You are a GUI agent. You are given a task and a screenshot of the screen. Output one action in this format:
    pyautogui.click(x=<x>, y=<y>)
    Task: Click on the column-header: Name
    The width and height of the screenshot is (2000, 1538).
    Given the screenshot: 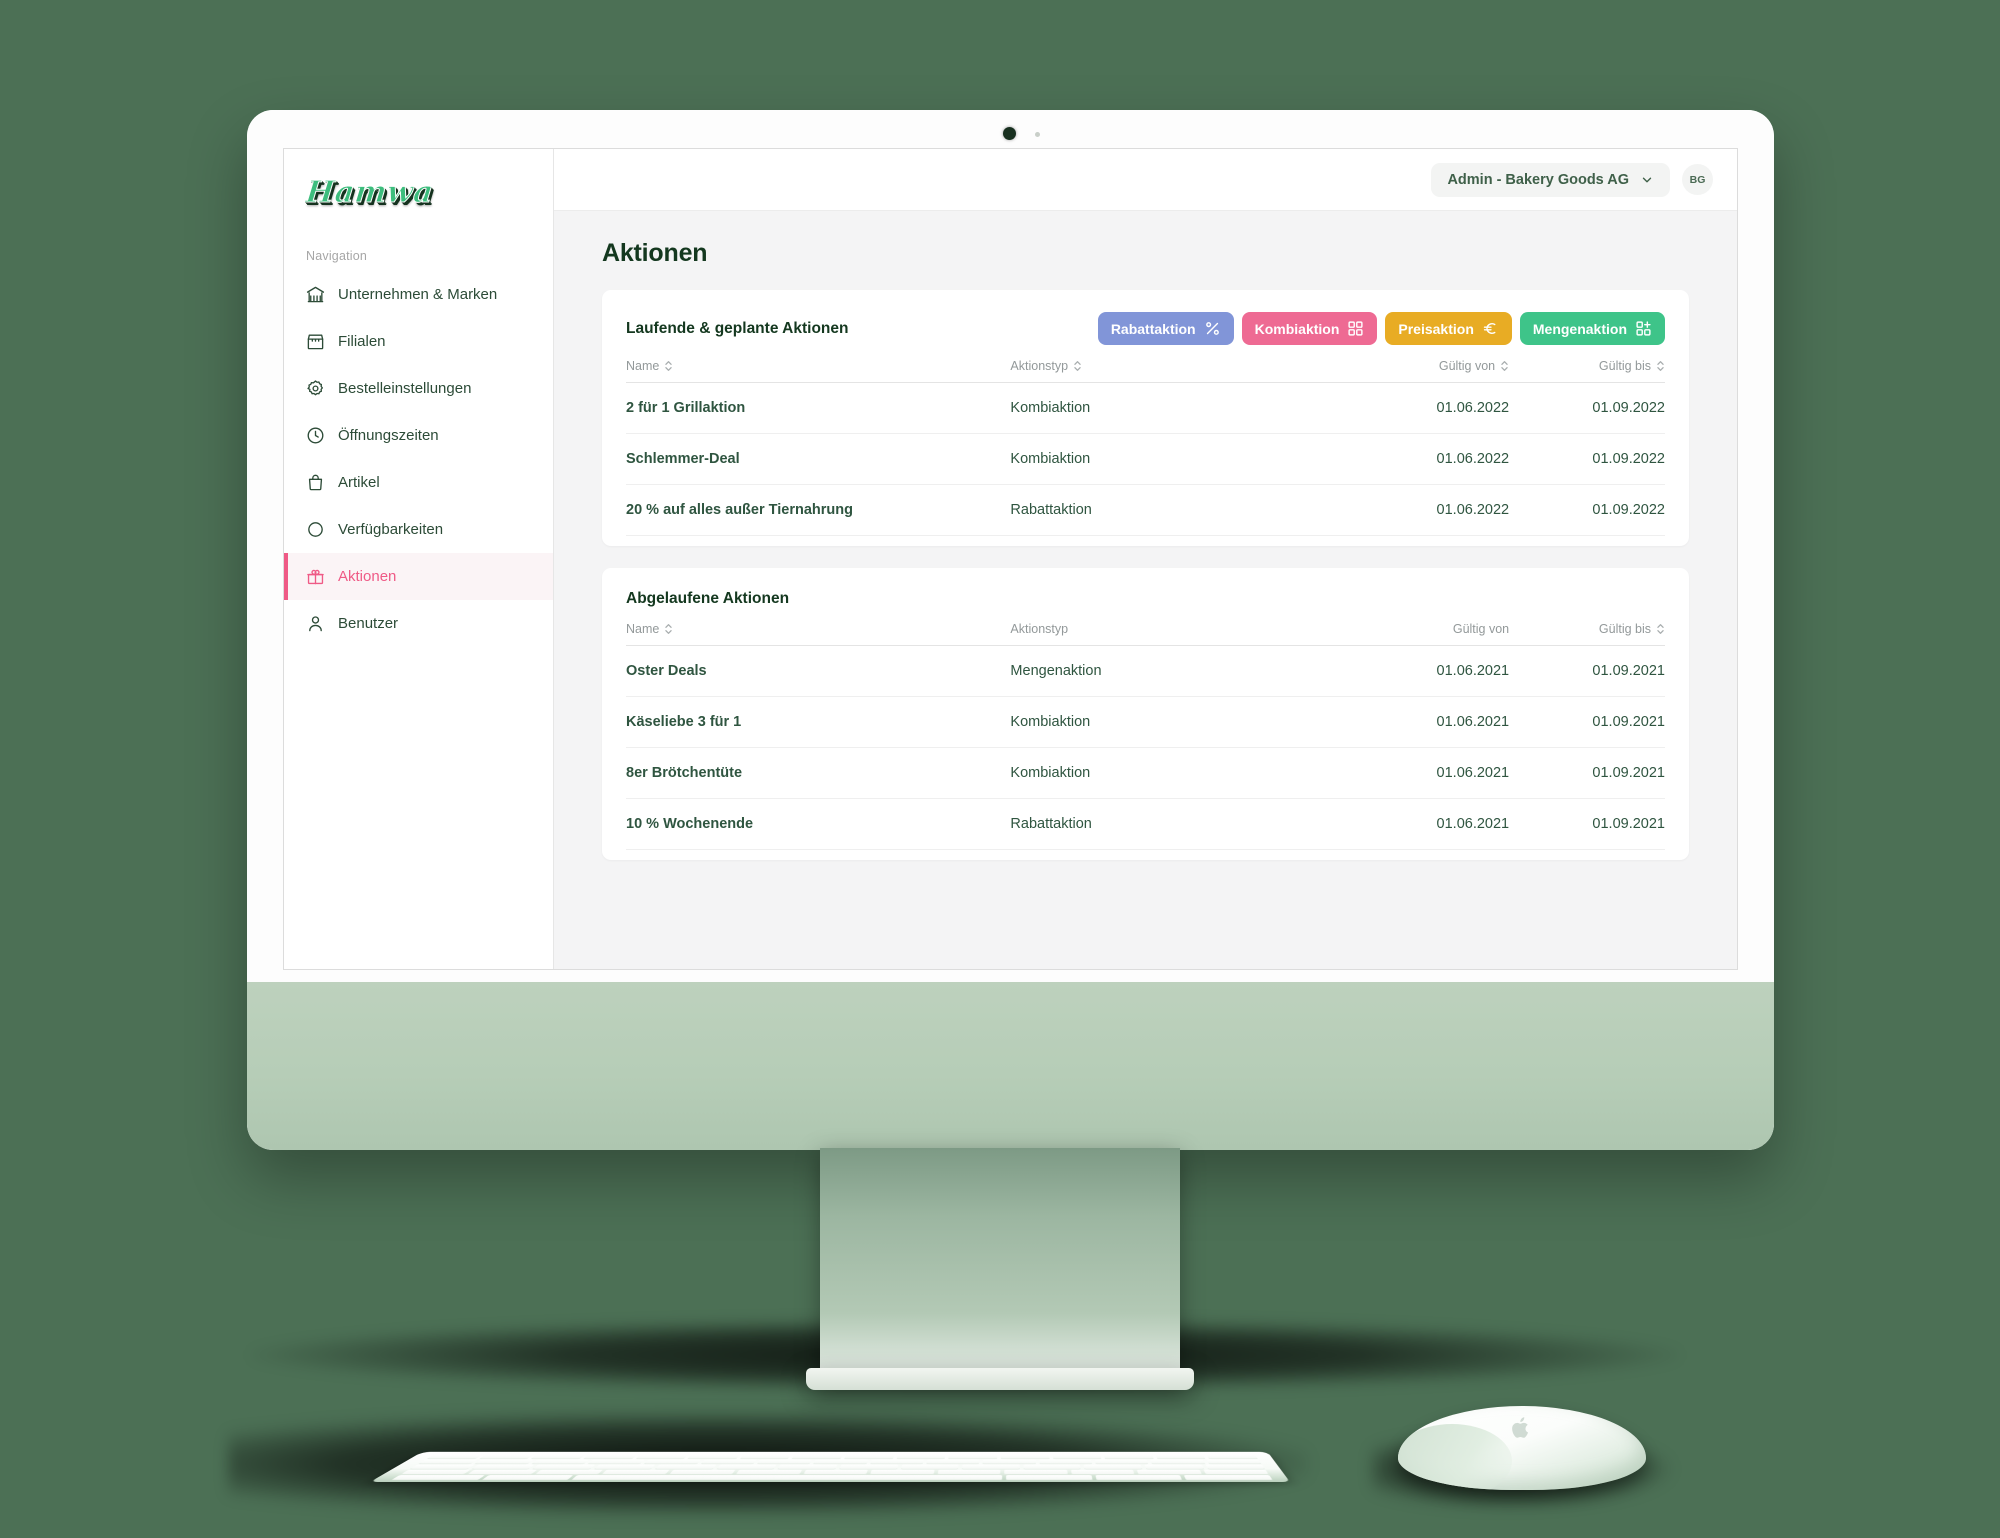 What is the action you would take?
    pyautogui.click(x=818, y=371)
    